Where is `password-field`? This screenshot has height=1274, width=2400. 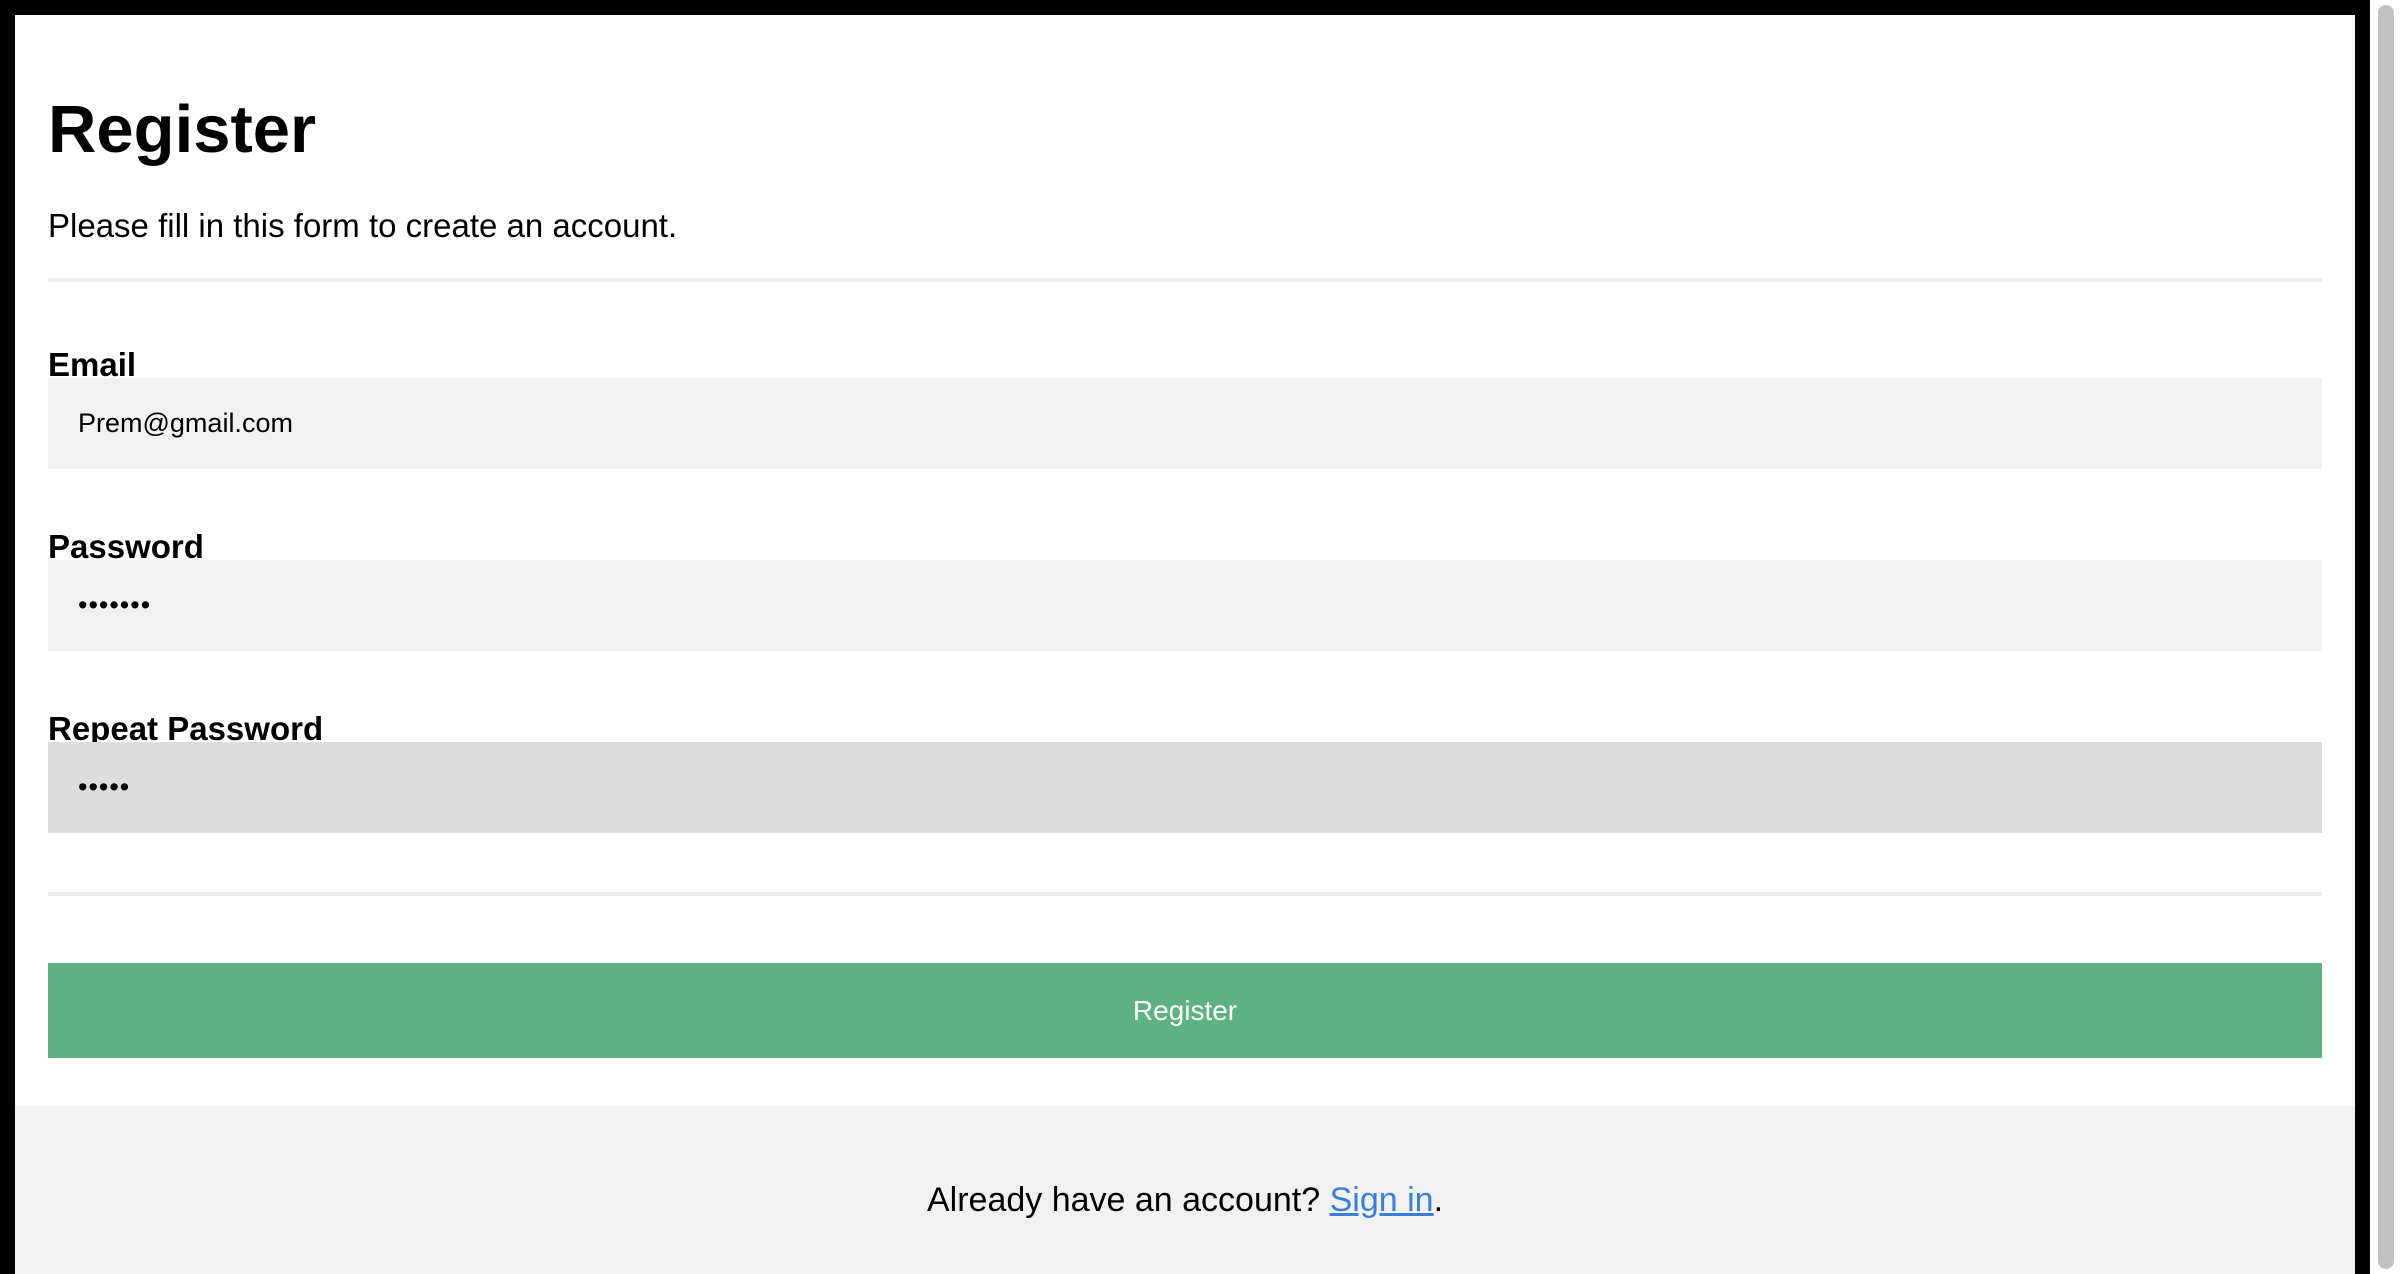
password-field is located at coordinates (1185, 605).